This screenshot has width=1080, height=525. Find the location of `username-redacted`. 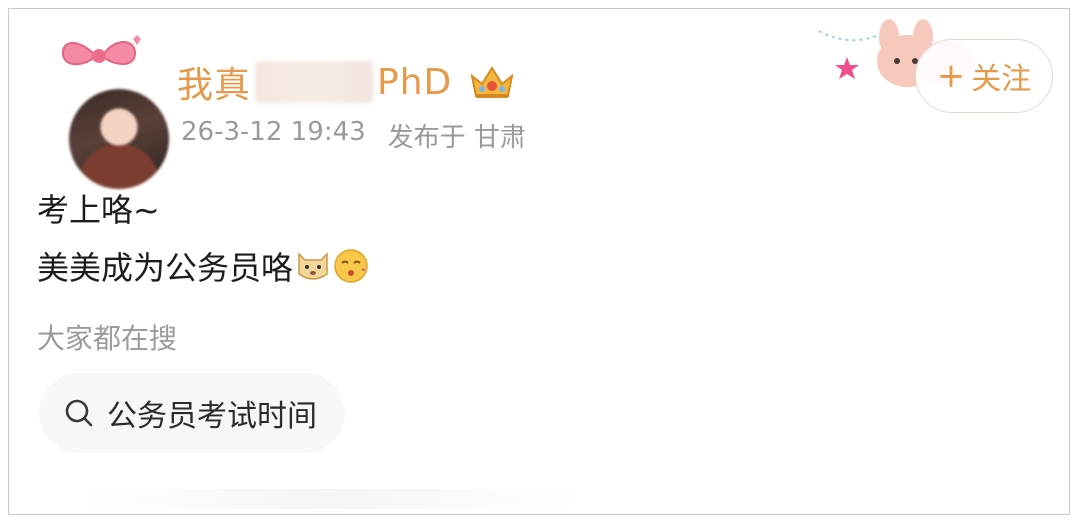

username-redacted is located at coordinates (314, 82).